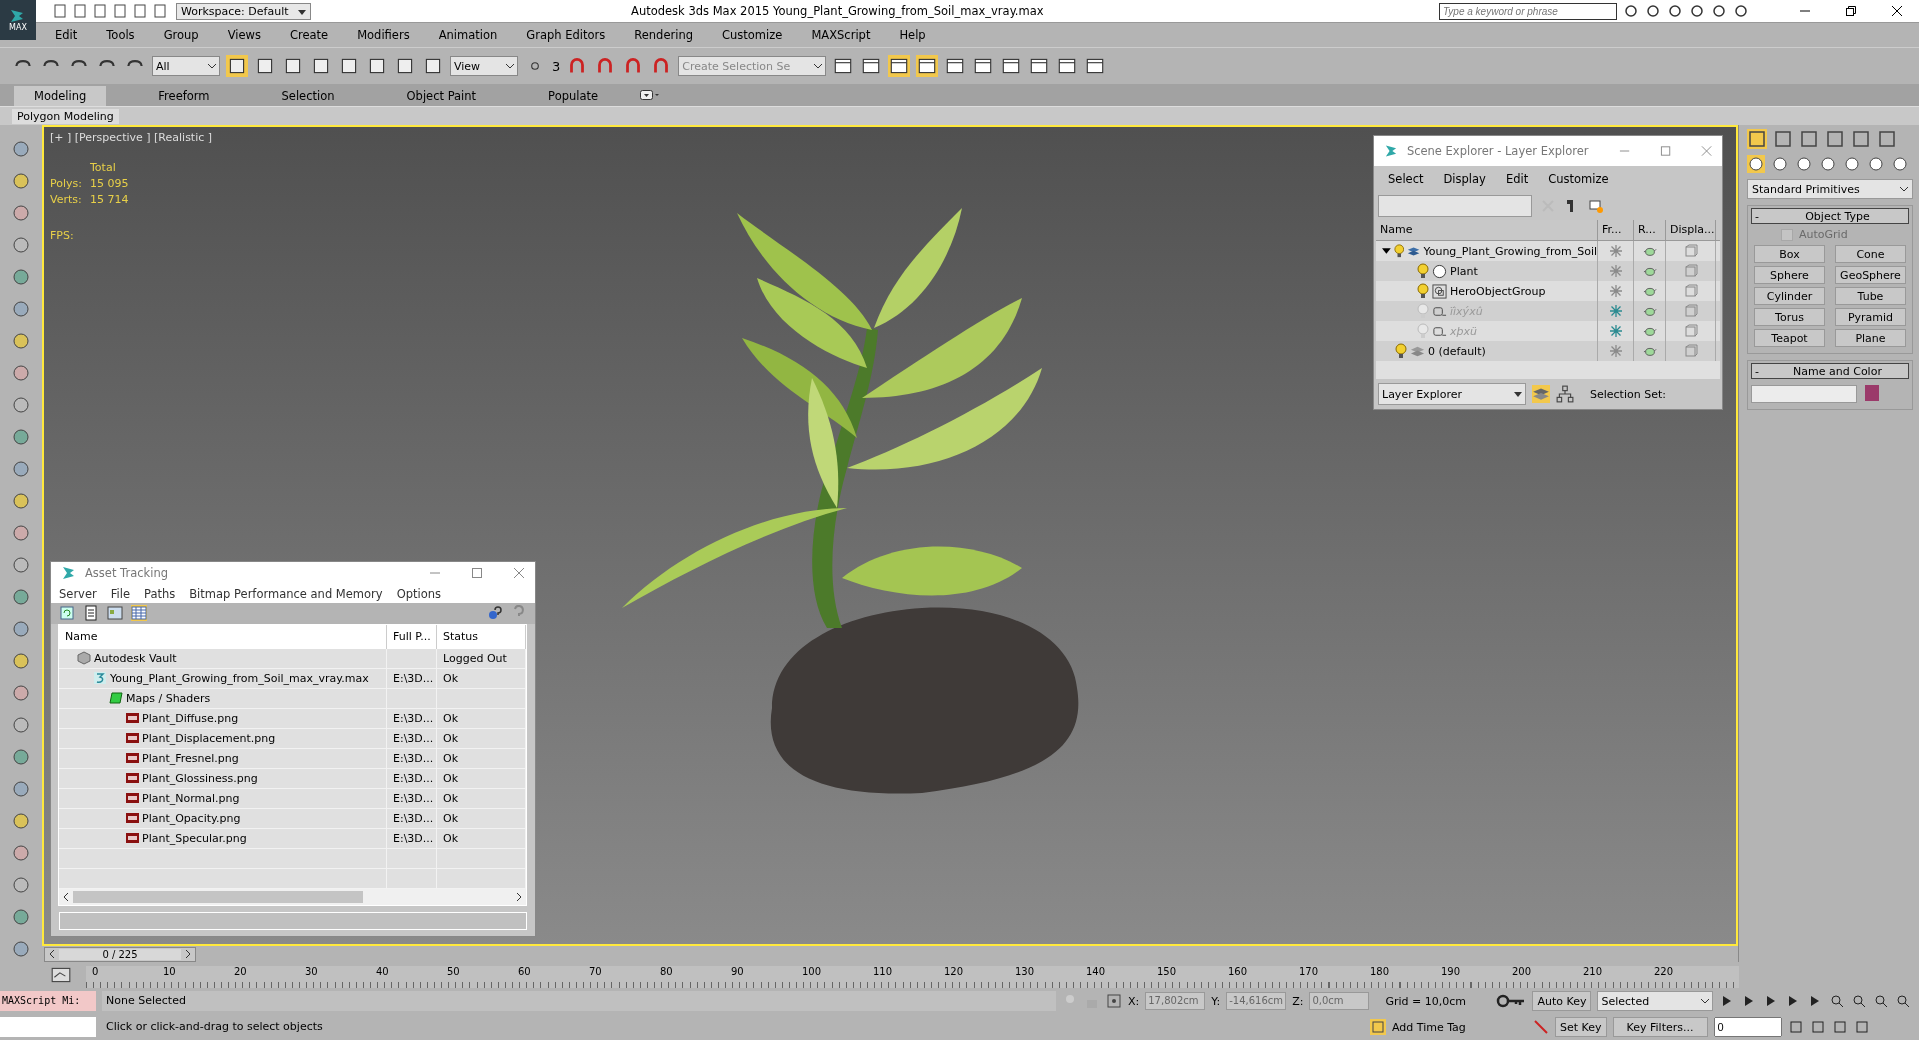 The height and width of the screenshot is (1040, 1919). I want to click on ribbon-tab: Freeform, so click(184, 96).